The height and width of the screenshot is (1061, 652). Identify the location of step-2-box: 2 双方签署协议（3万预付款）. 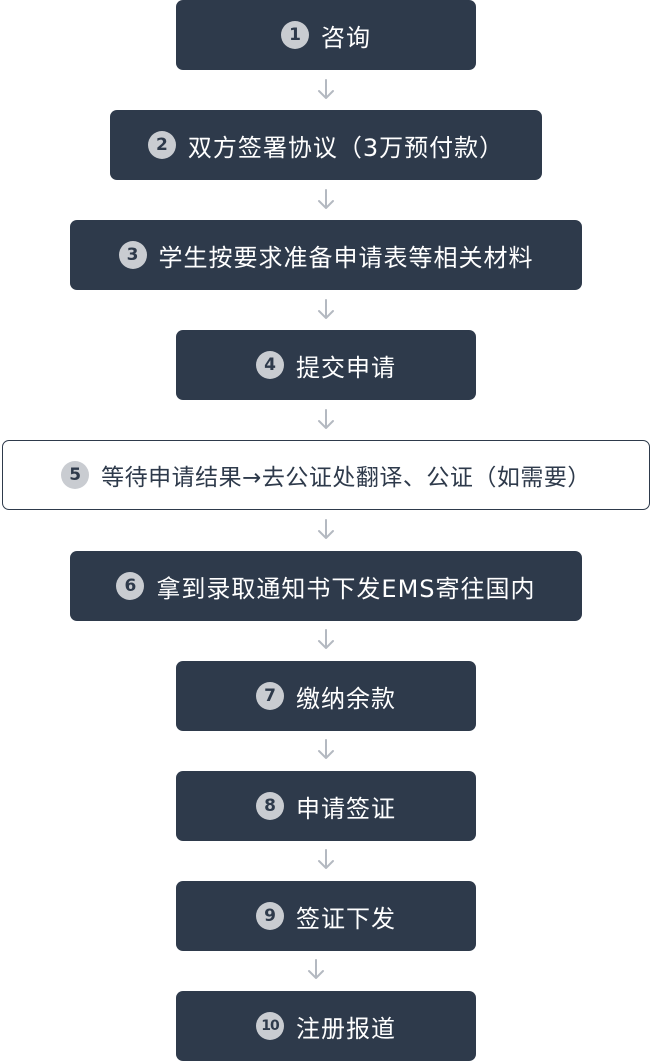
(326, 145).